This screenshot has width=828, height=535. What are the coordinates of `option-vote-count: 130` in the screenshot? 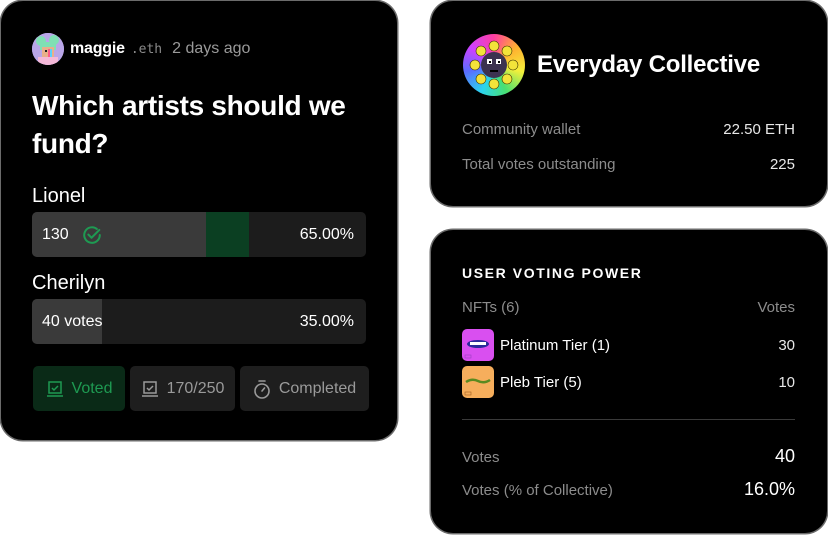 It's located at (55, 234).